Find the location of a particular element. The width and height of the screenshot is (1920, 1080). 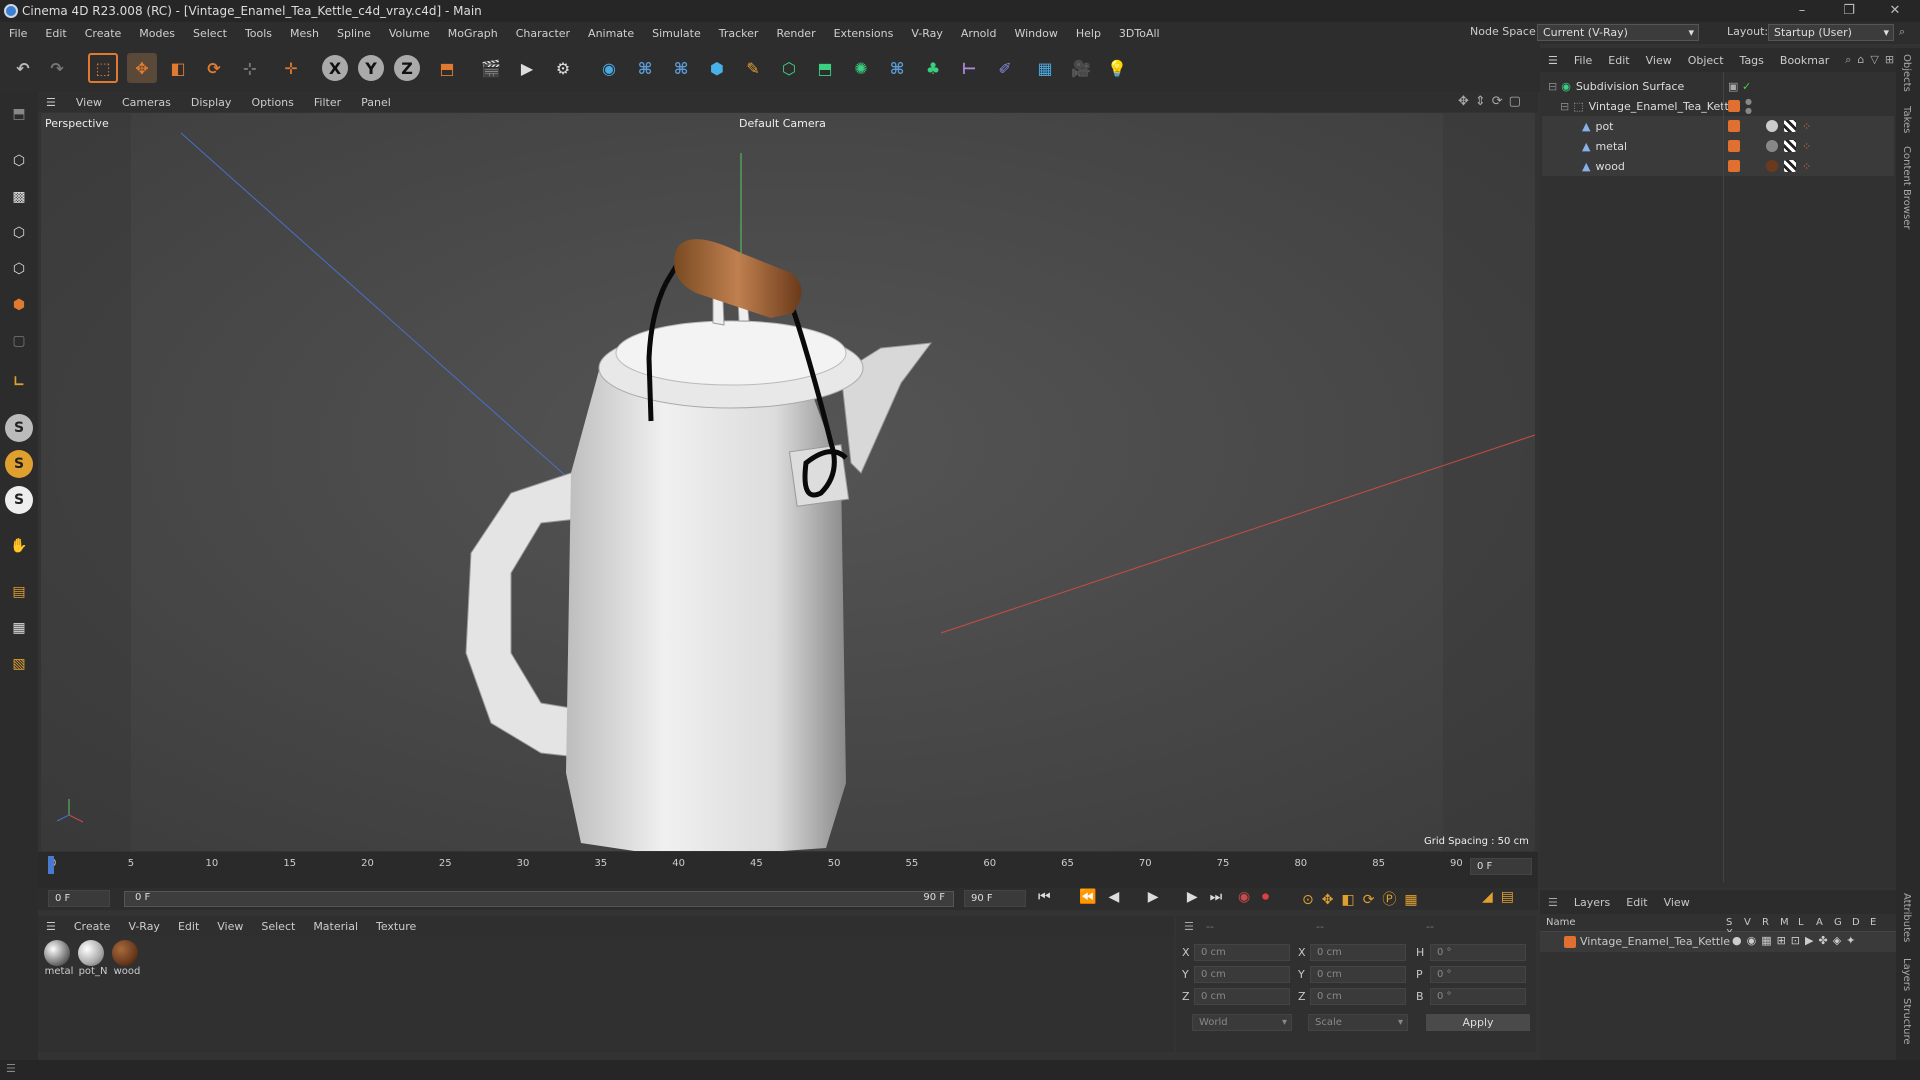

coord-mode-dropdown: Scale ▾ is located at coordinates (1358, 1022).